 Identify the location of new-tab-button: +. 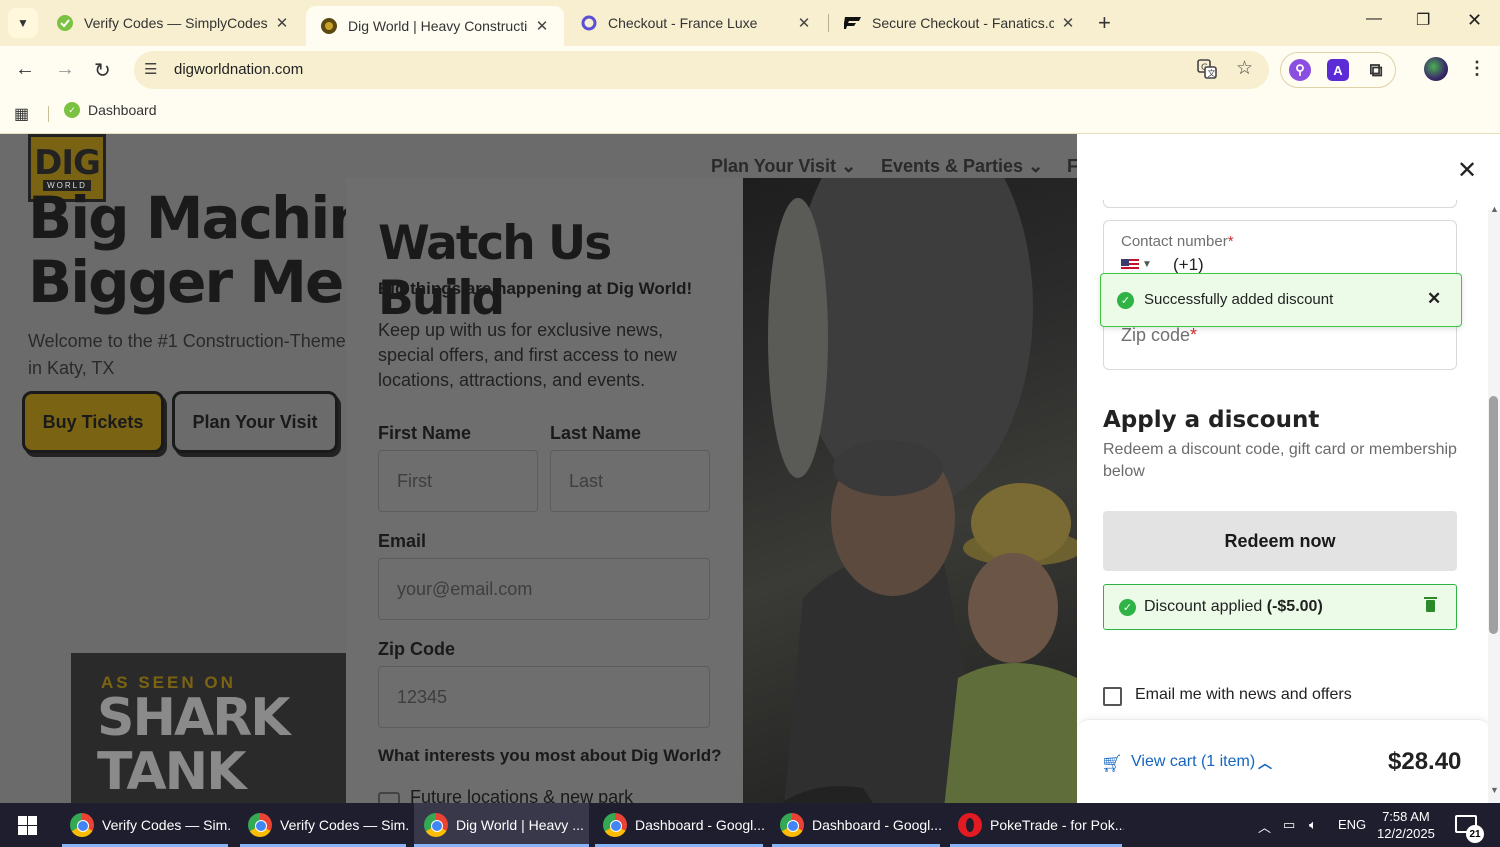
(1104, 23).